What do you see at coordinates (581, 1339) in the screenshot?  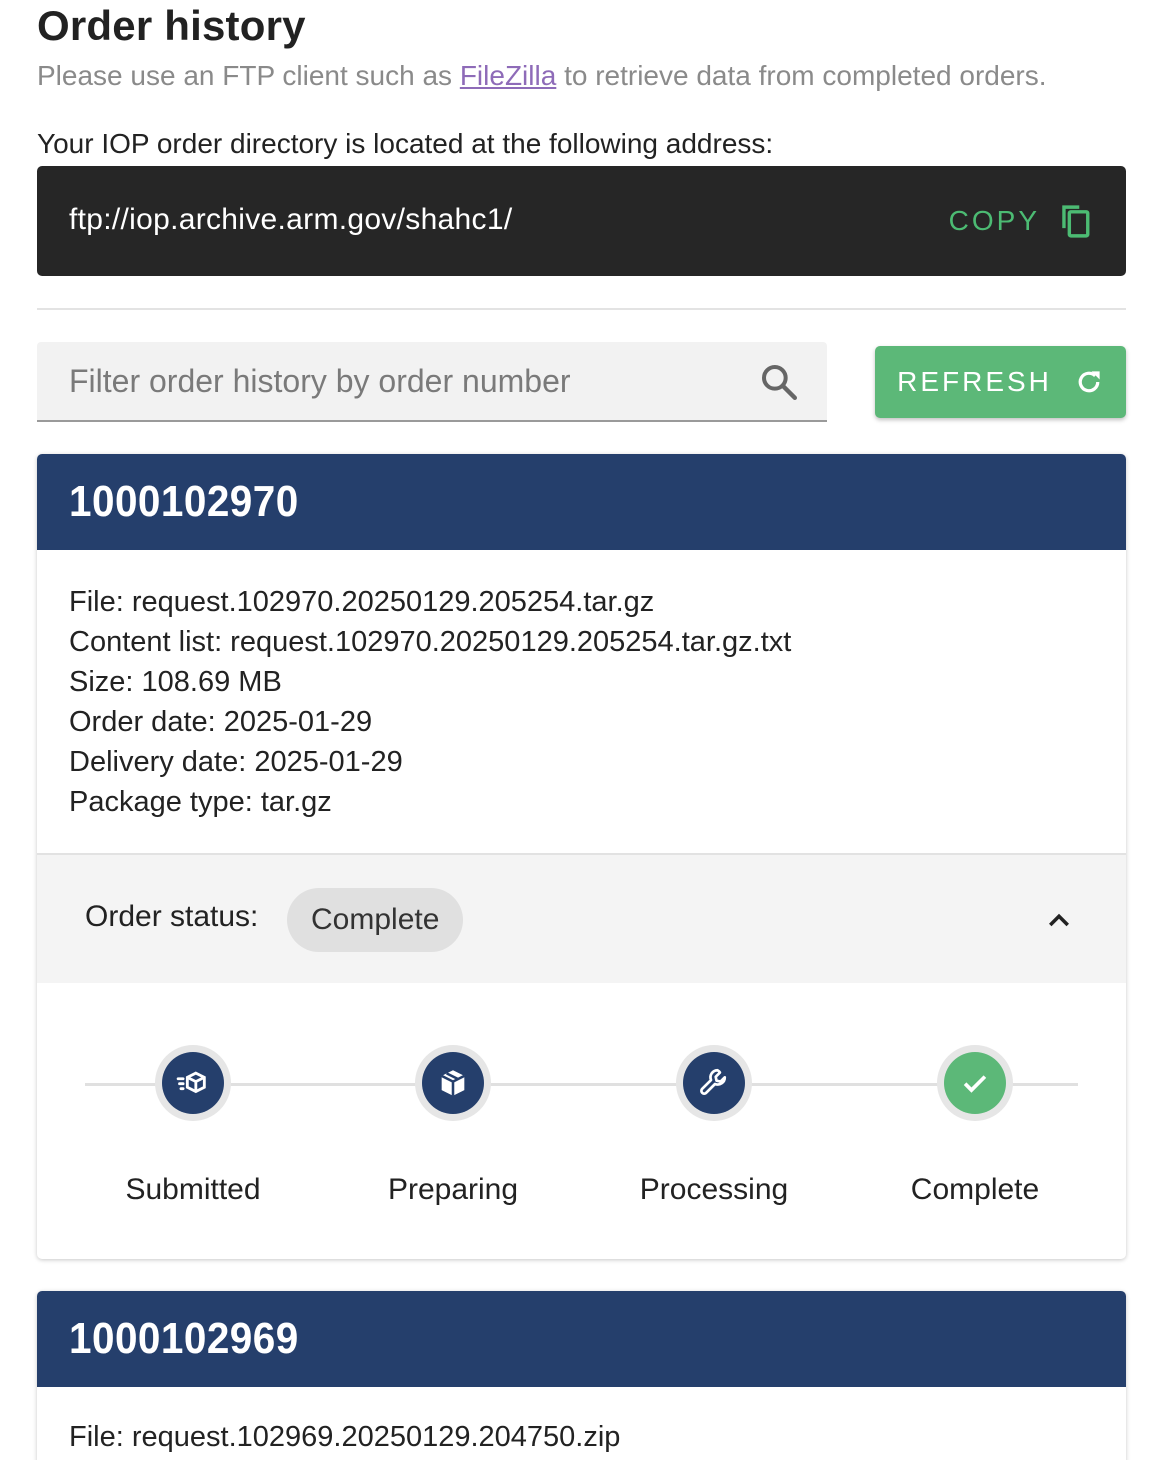 I see `order-header: 1000102969` at bounding box center [581, 1339].